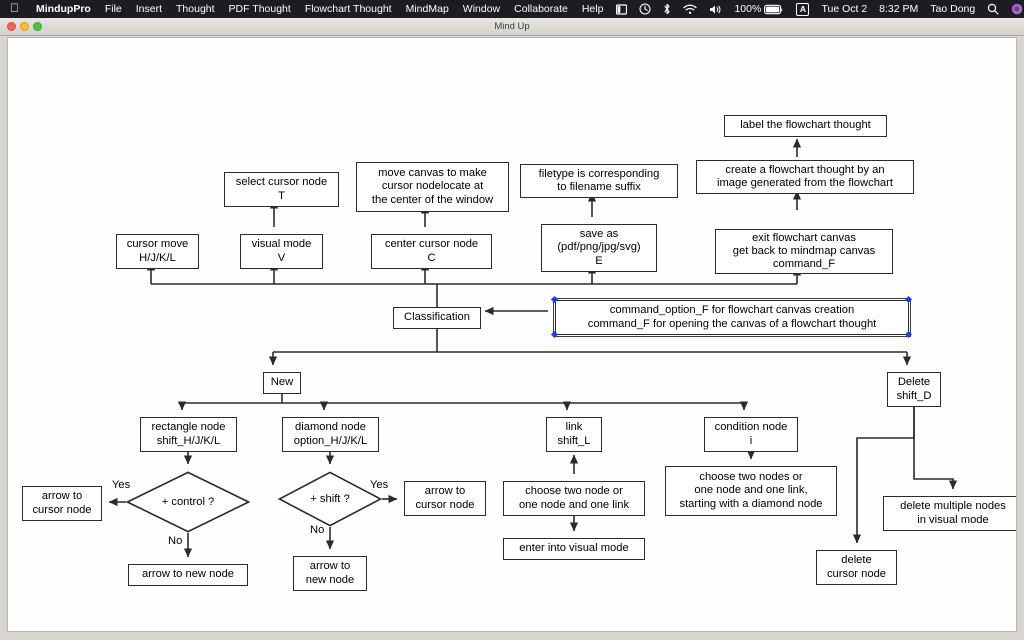 Image resolution: width=1024 pixels, height=640 pixels. Describe the element at coordinates (856, 567) in the screenshot. I see `node-delete-cursor-node: delete cursor node` at that location.